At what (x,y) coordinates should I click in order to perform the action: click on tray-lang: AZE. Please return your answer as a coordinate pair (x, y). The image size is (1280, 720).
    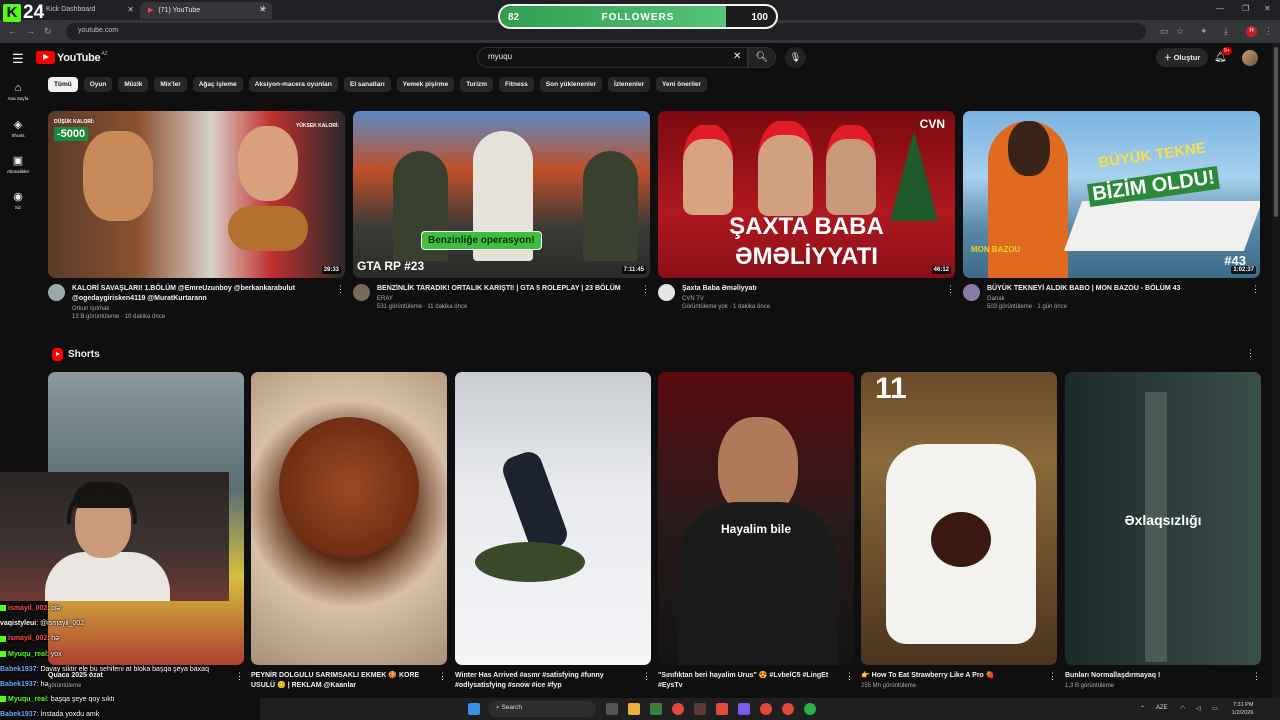
    Looking at the image, I should click on (1162, 708).